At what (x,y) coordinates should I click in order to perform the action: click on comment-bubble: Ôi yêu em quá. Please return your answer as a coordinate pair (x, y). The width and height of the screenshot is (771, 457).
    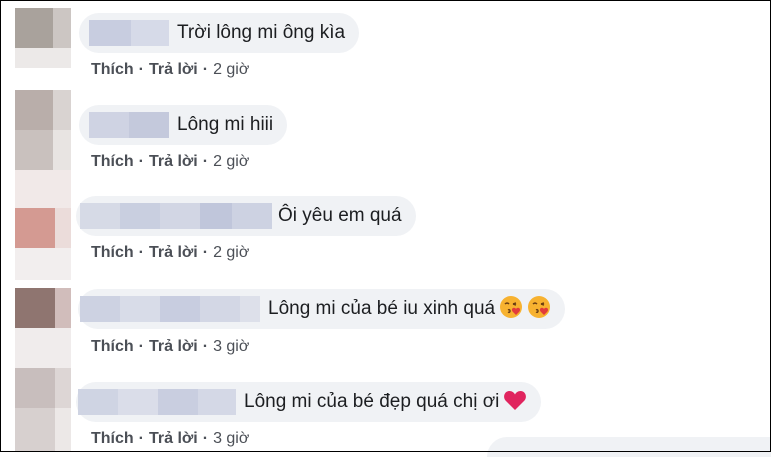
    Looking at the image, I should click on (246, 216).